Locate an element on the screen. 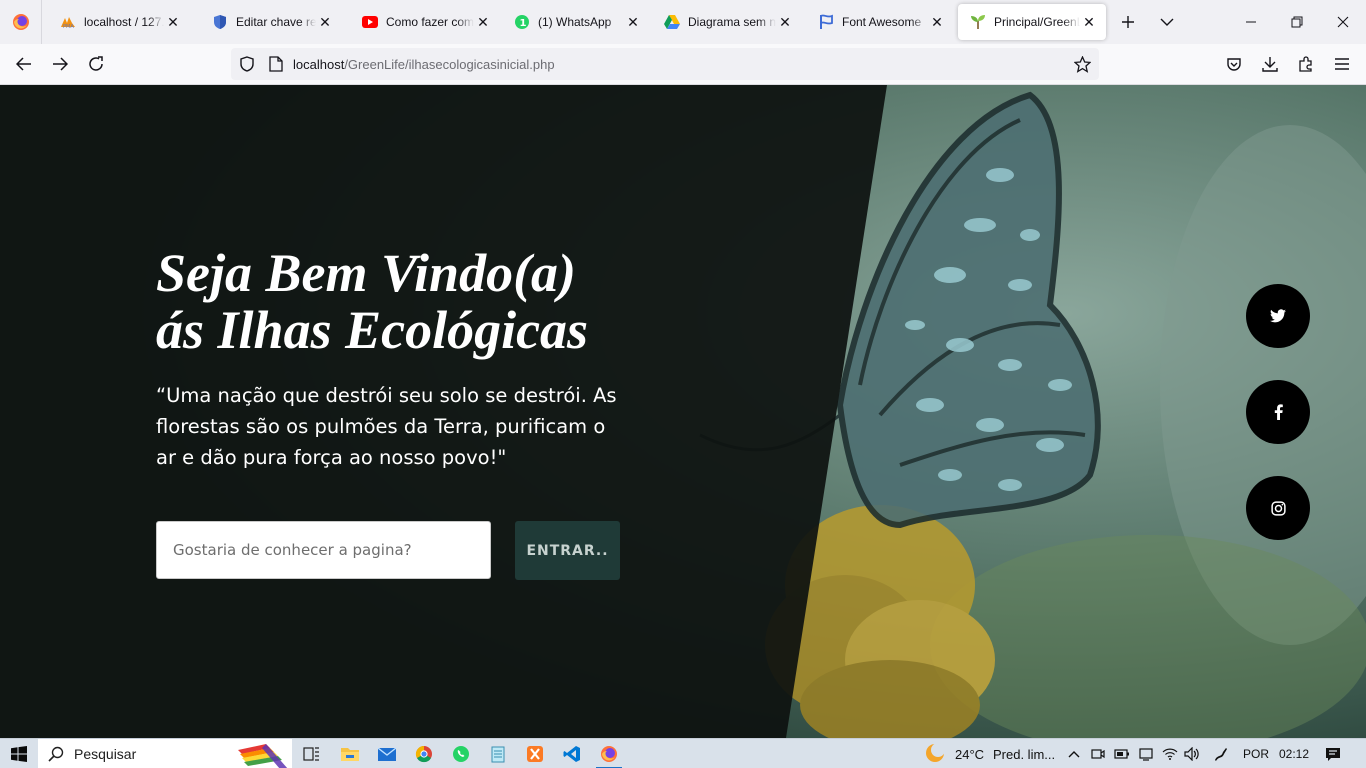  chrome-icon is located at coordinates (423, 754).